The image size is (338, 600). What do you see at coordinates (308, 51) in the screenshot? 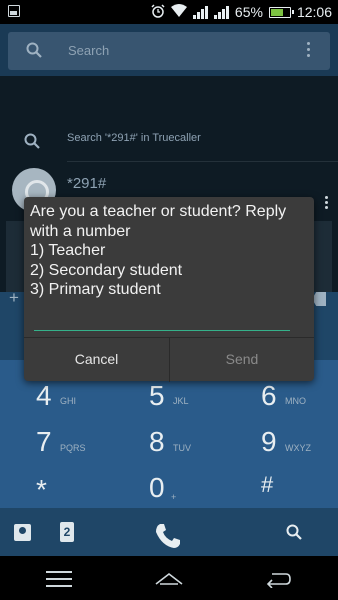
I see `more-vert-icon` at bounding box center [308, 51].